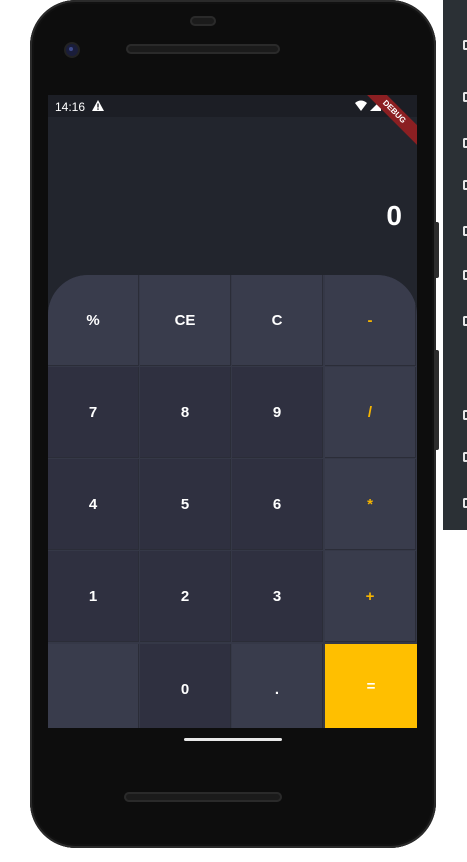  Describe the element at coordinates (370, 596) in the screenshot. I see `key-add: +` at that location.